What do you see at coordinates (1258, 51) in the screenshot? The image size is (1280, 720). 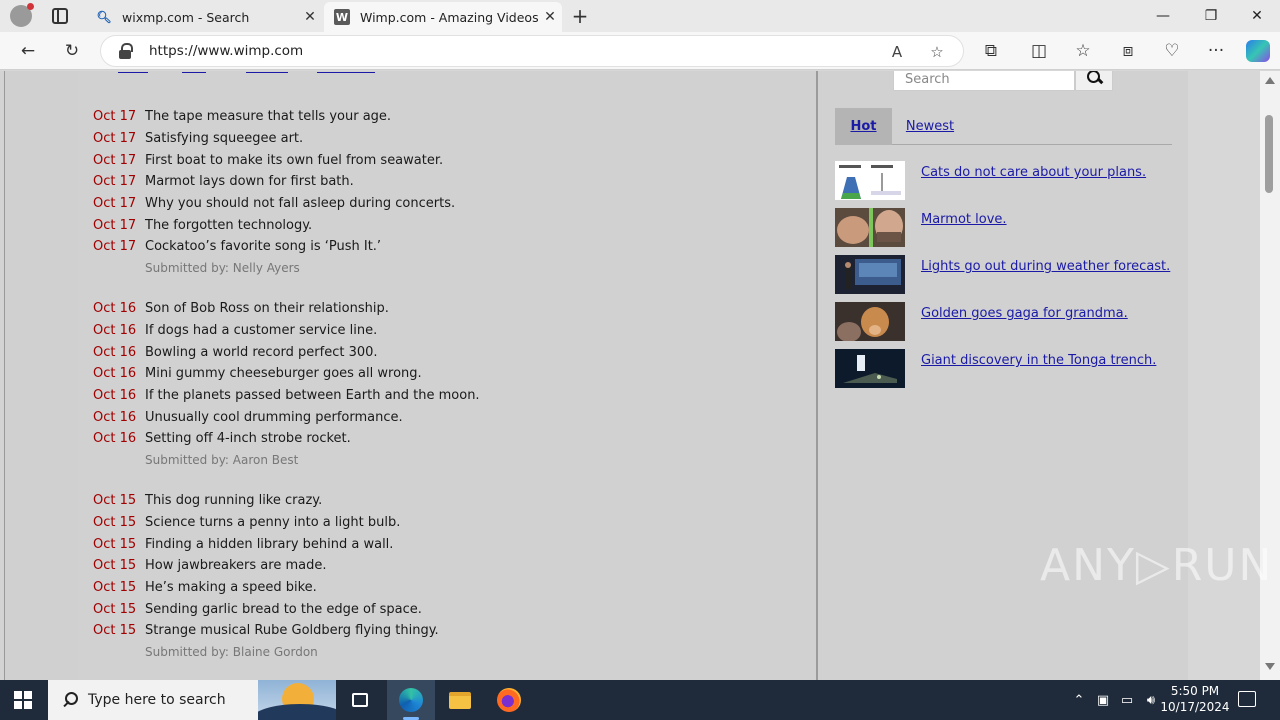 I see `copilot-icon` at bounding box center [1258, 51].